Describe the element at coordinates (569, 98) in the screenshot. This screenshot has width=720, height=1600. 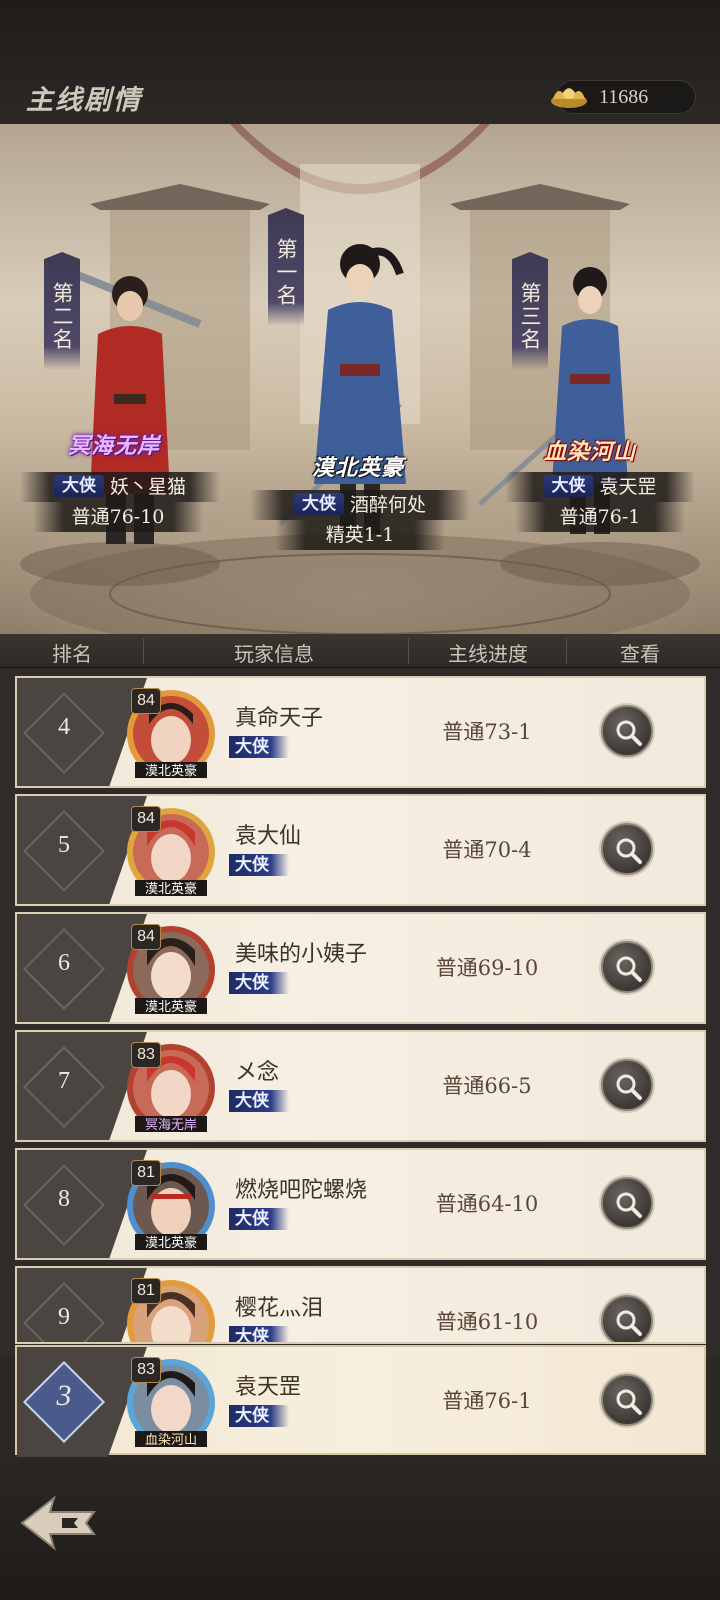
I see `gold-ingot-icon` at that location.